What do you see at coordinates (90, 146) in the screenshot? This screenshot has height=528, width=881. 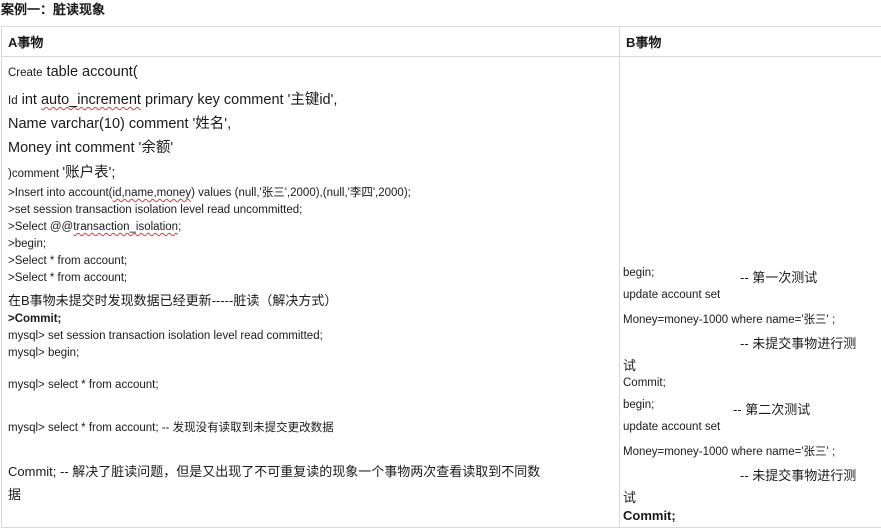 I see `code-line: Money int comment '余额'` at bounding box center [90, 146].